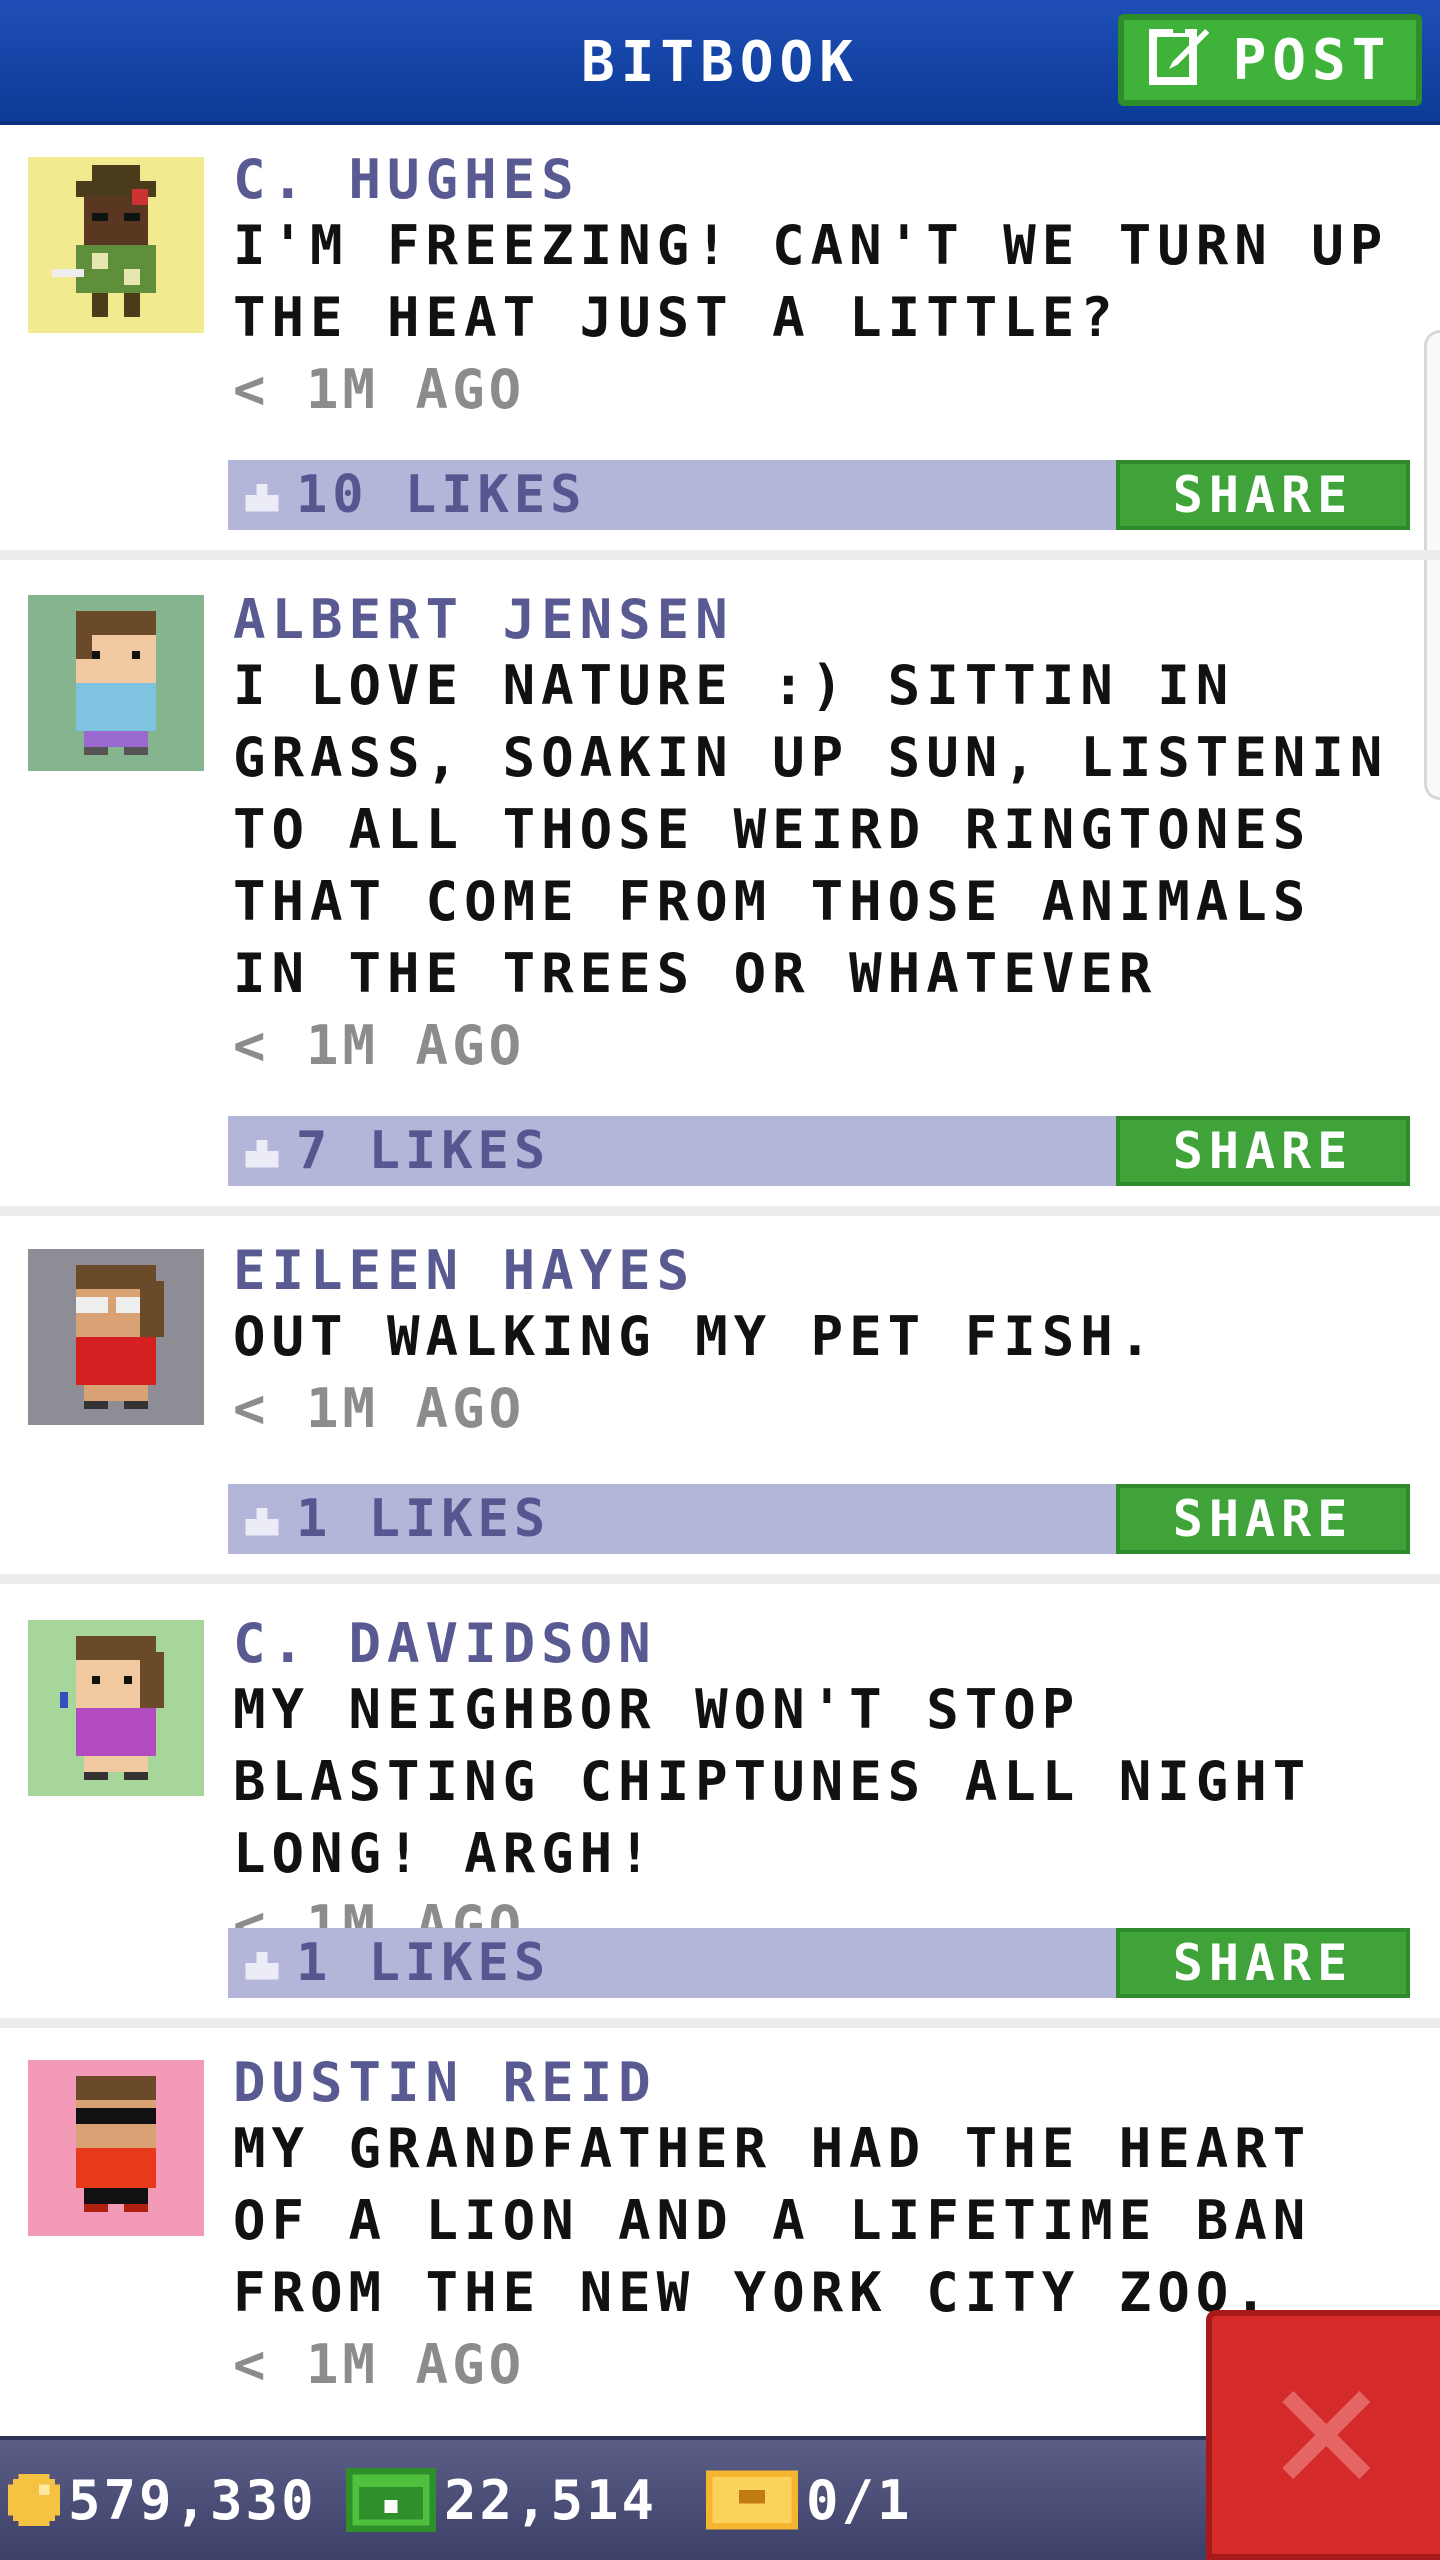 The image size is (1440, 2560). What do you see at coordinates (423, 1151) in the screenshot?
I see `like-count: 7 LIKES` at bounding box center [423, 1151].